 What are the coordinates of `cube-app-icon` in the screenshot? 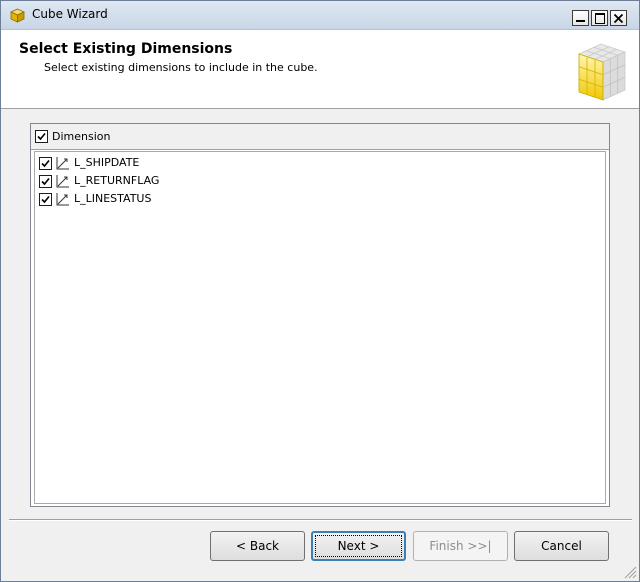 It's located at (17, 15).